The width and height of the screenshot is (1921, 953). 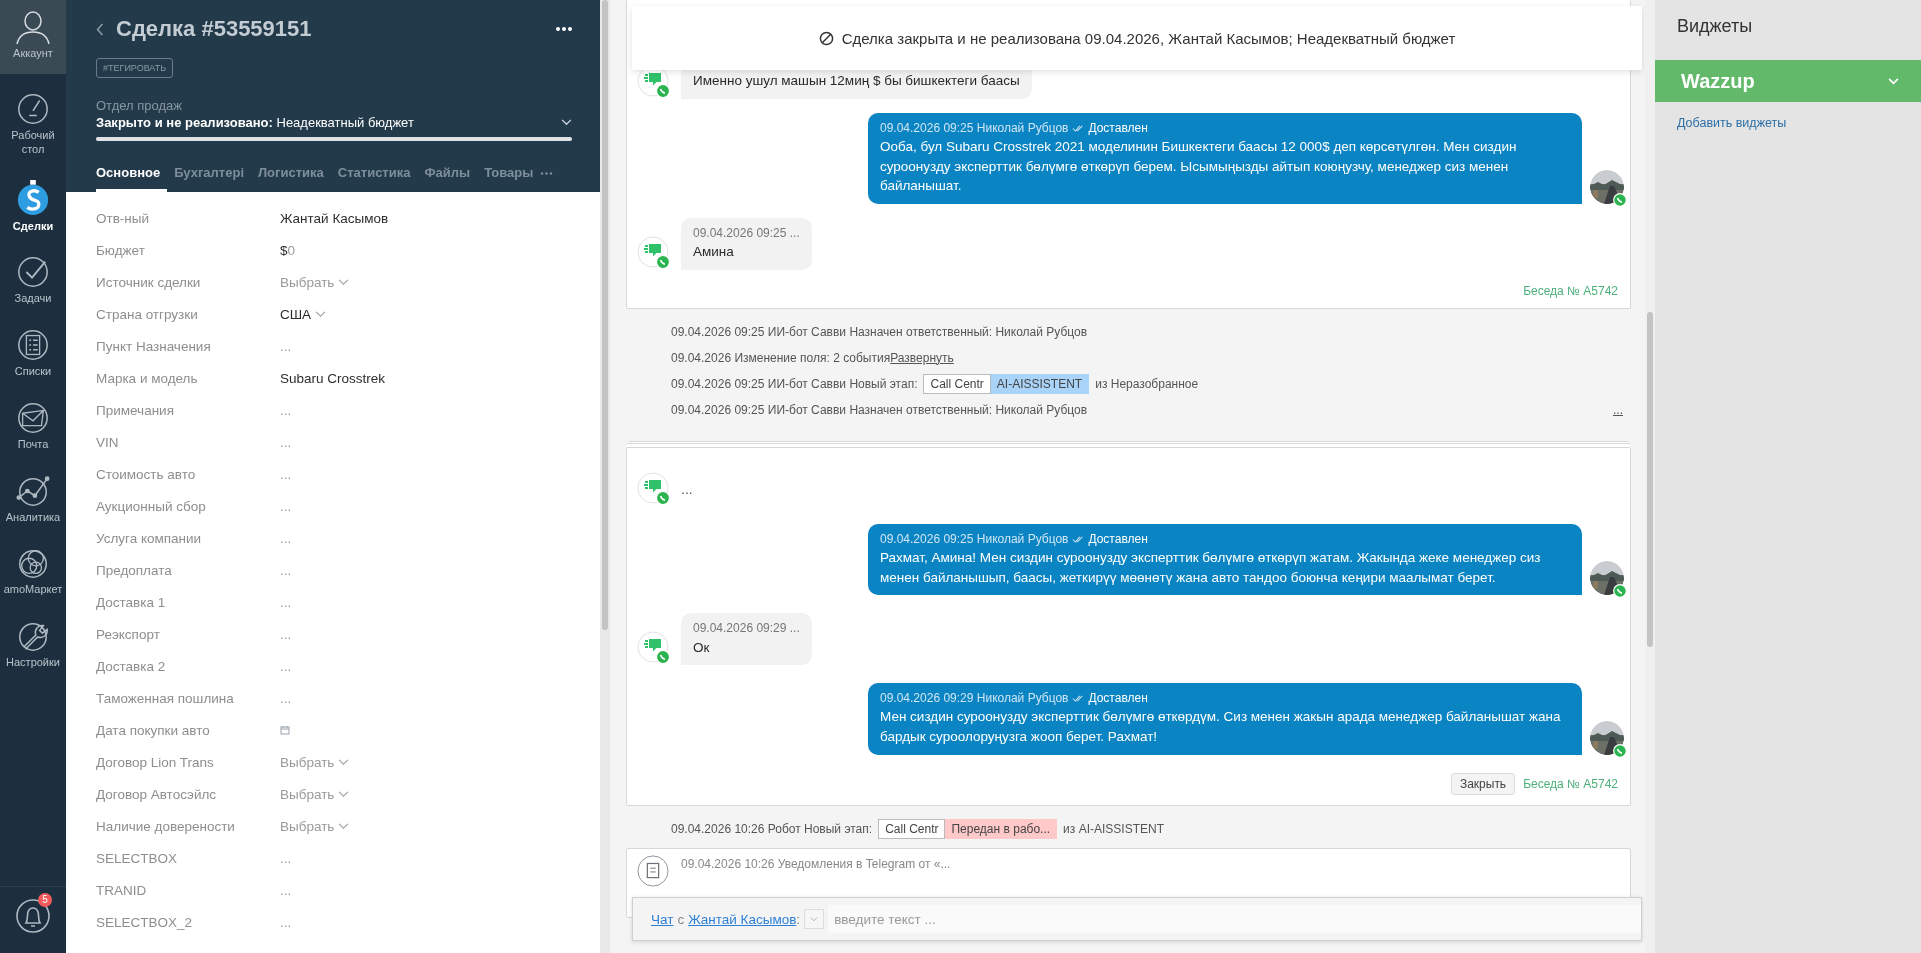 What do you see at coordinates (122, 890) in the screenshot?
I see `field-label: TRANID` at bounding box center [122, 890].